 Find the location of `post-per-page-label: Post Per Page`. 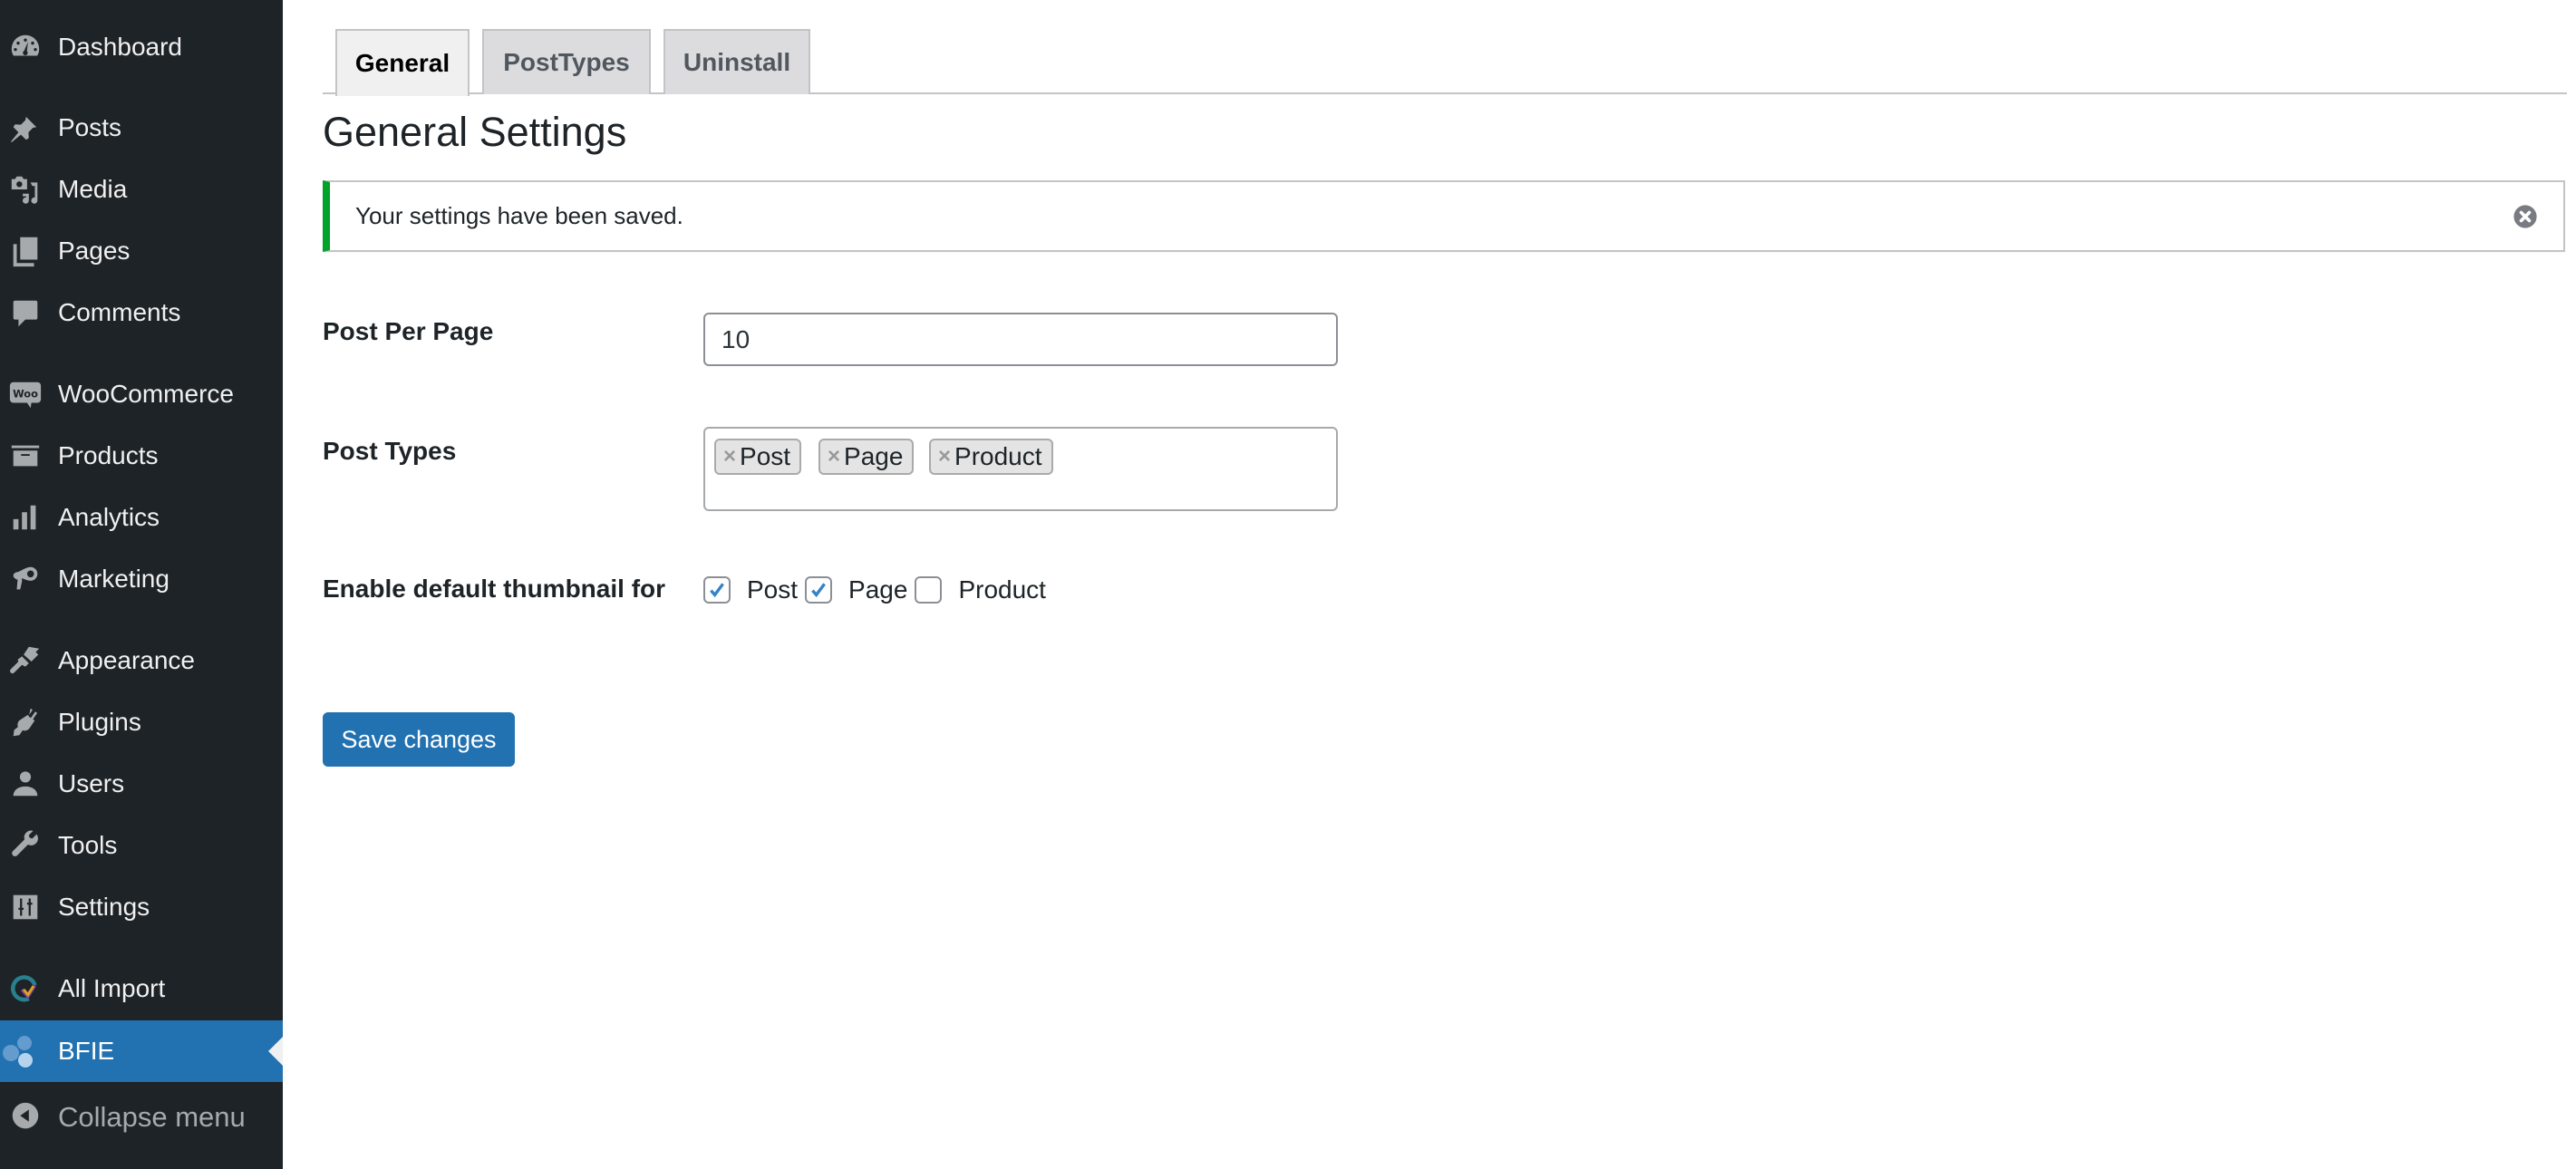

post-per-page-label: Post Per Page is located at coordinates (408, 331).